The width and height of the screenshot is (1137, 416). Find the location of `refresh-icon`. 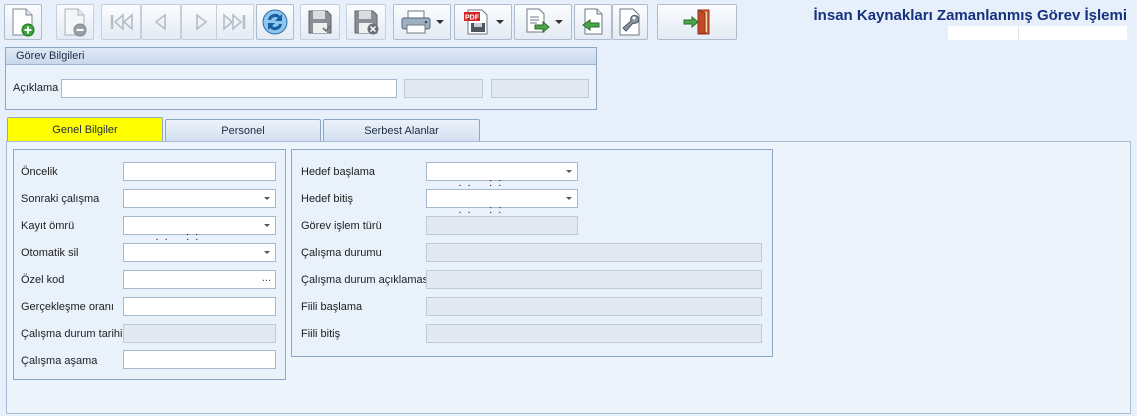

refresh-icon is located at coordinates (275, 22).